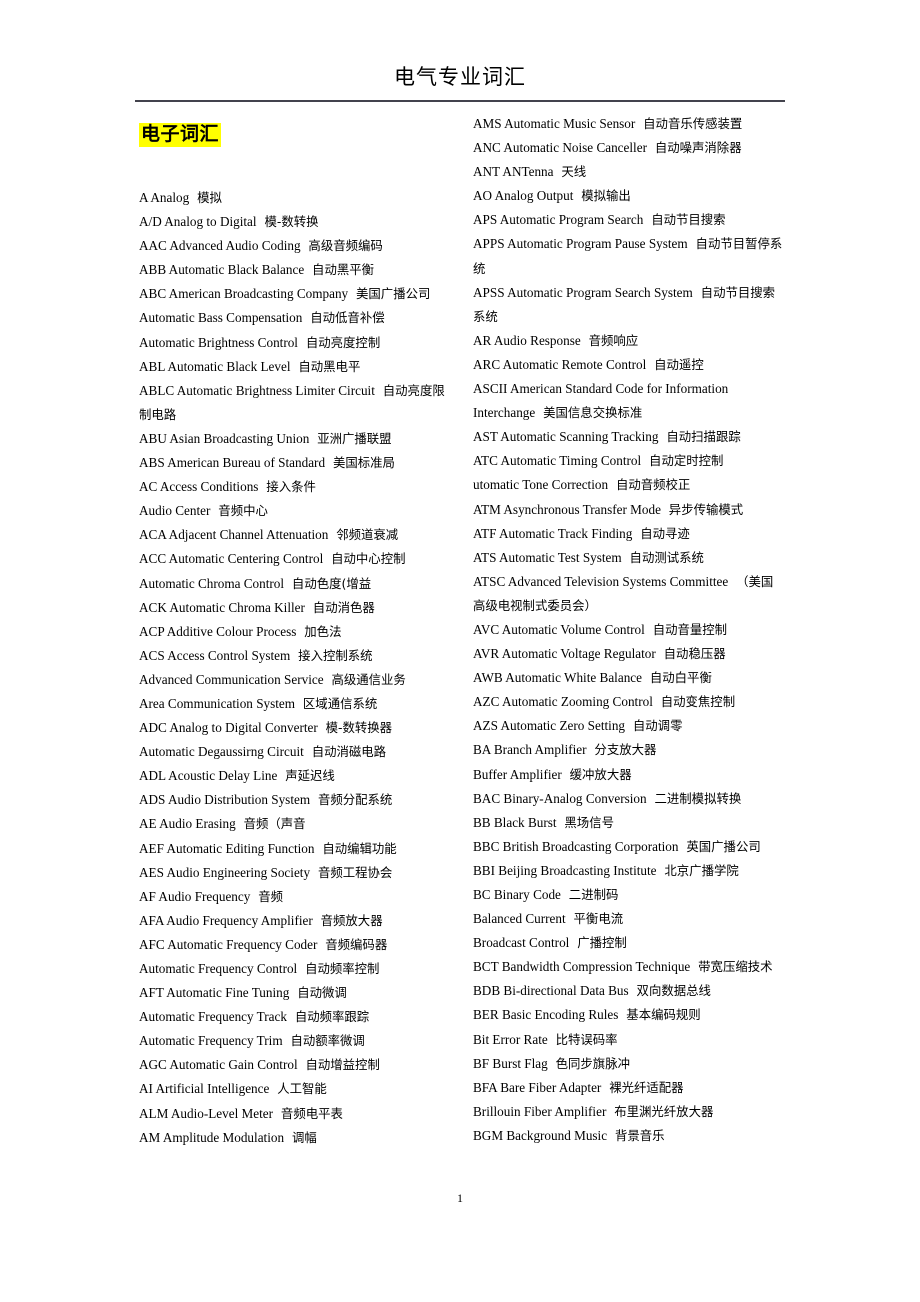 This screenshot has width=920, height=1302. What do you see at coordinates (547, 557) in the screenshot?
I see `glossary-term: ATS Automatic Test System` at bounding box center [547, 557].